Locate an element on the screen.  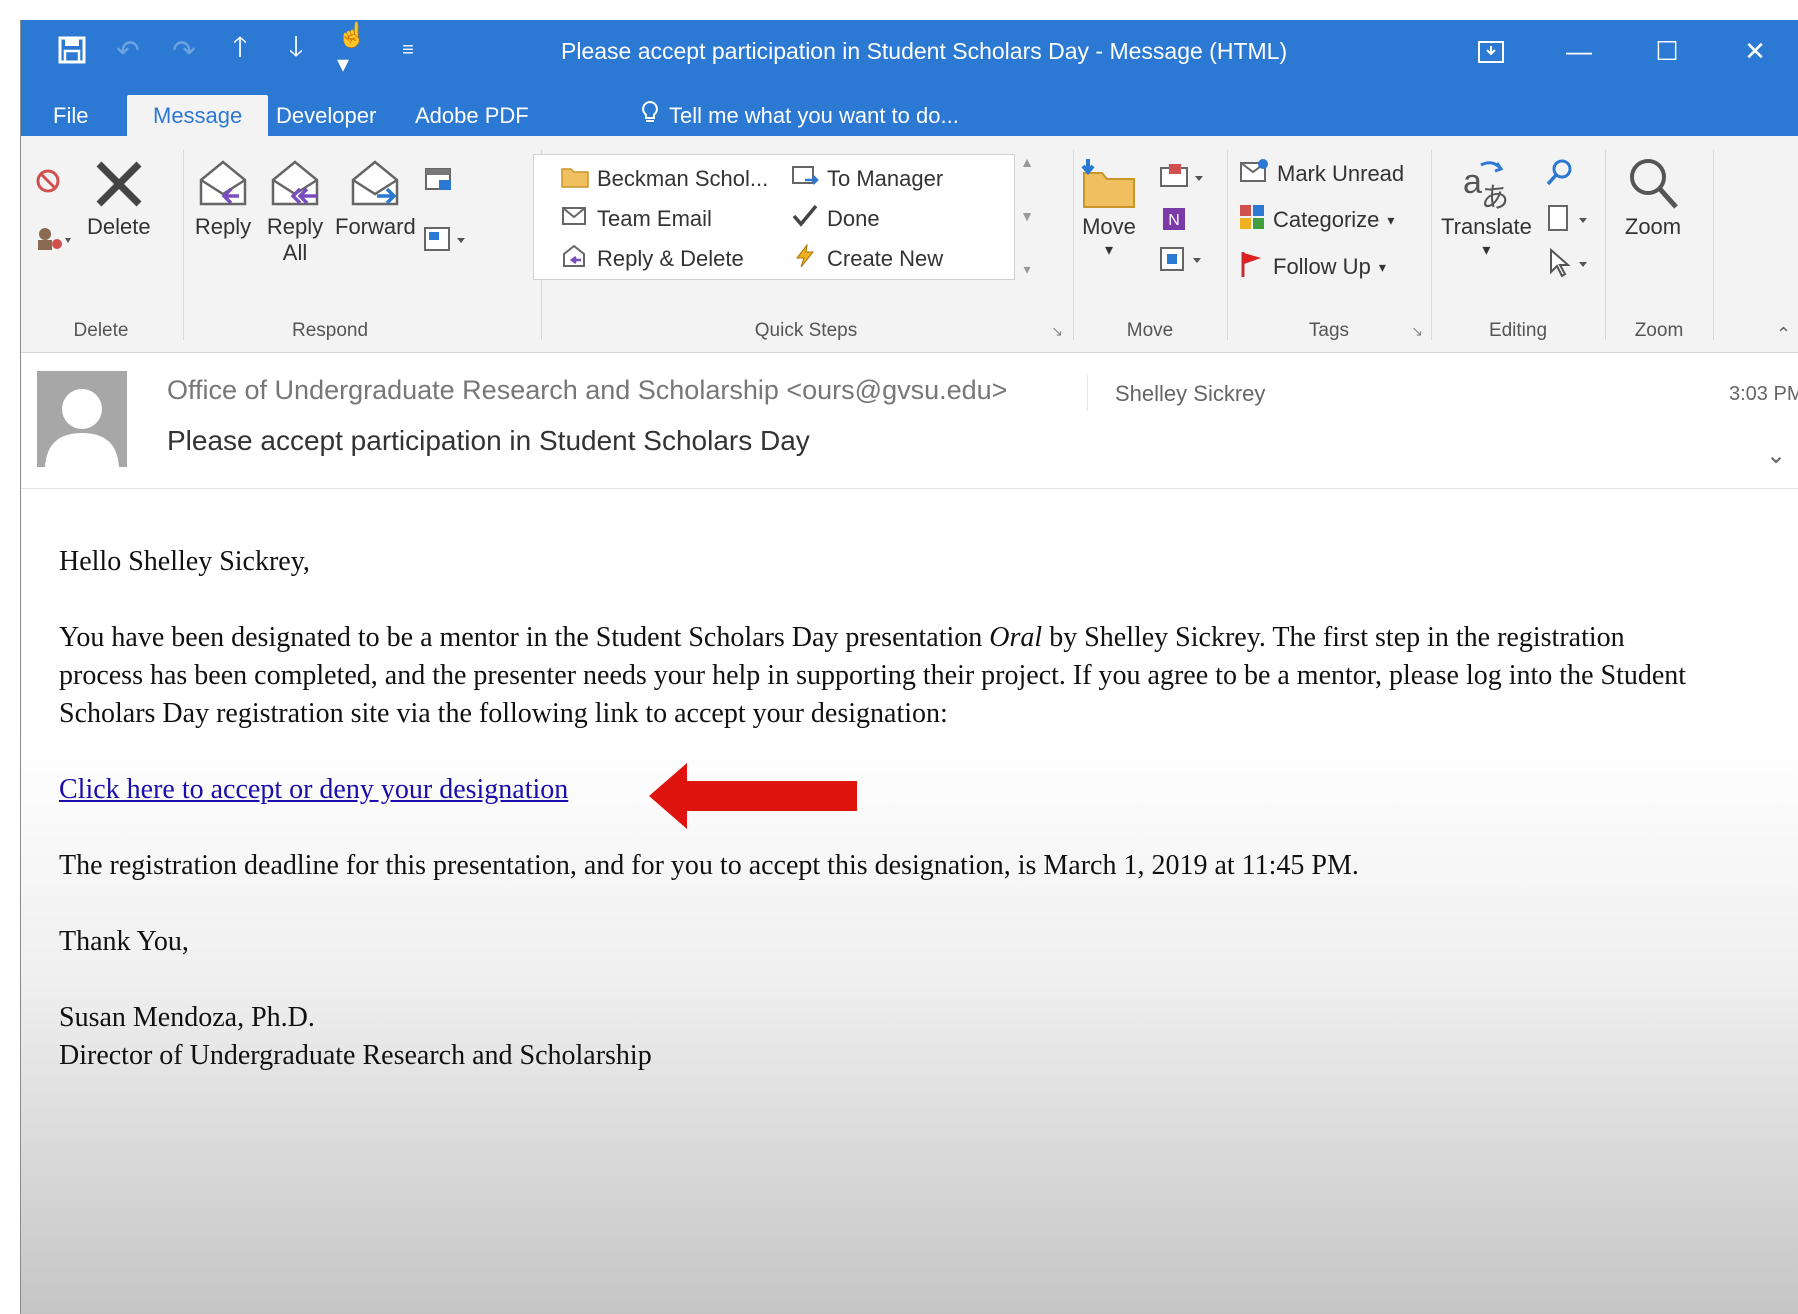
onenote-icon: N is located at coordinates (1174, 221).